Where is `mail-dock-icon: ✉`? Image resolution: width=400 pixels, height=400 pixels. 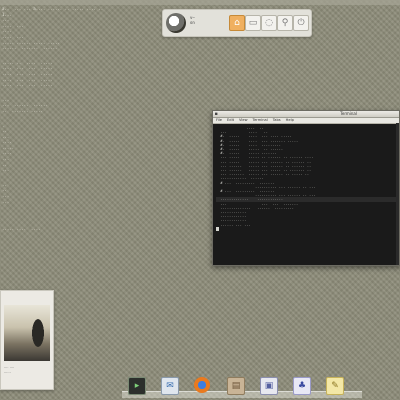 mail-dock-icon: ✉ is located at coordinates (170, 386).